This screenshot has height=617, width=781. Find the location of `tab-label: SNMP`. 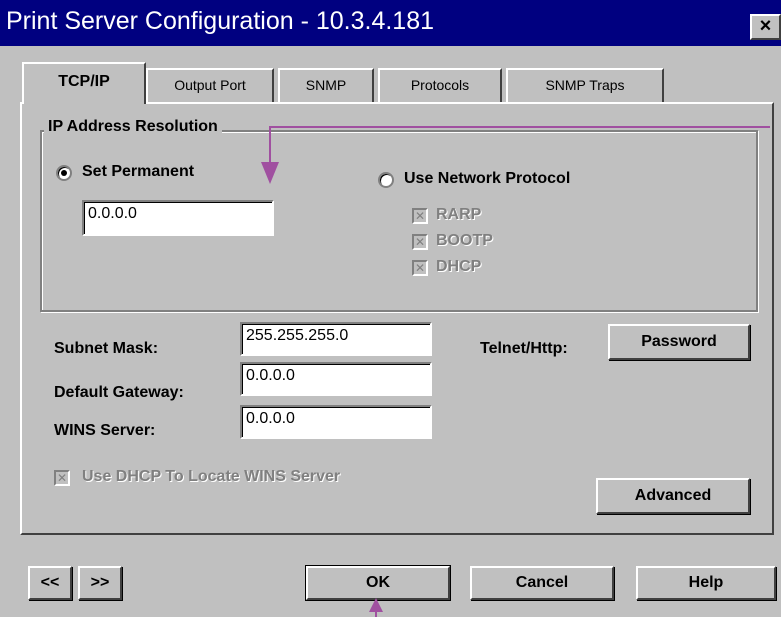

tab-label: SNMP is located at coordinates (326, 85).